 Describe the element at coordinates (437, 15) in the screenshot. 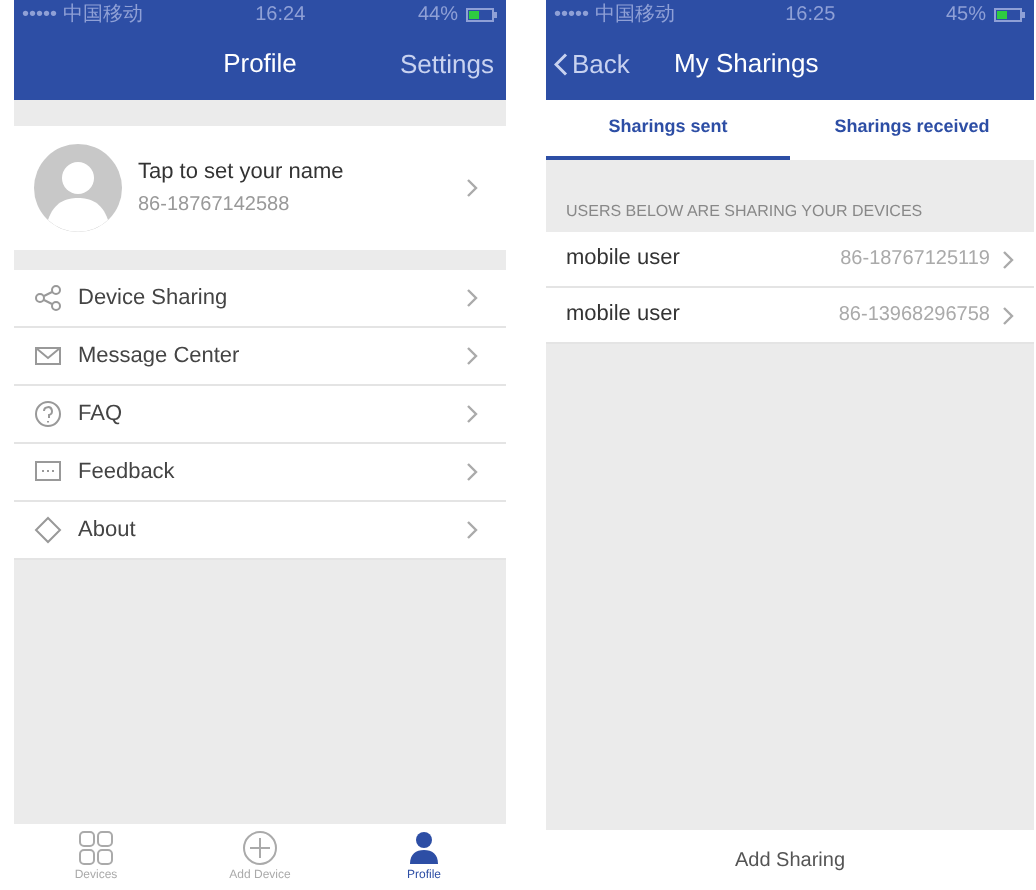

I see `battery-text: 44%` at that location.